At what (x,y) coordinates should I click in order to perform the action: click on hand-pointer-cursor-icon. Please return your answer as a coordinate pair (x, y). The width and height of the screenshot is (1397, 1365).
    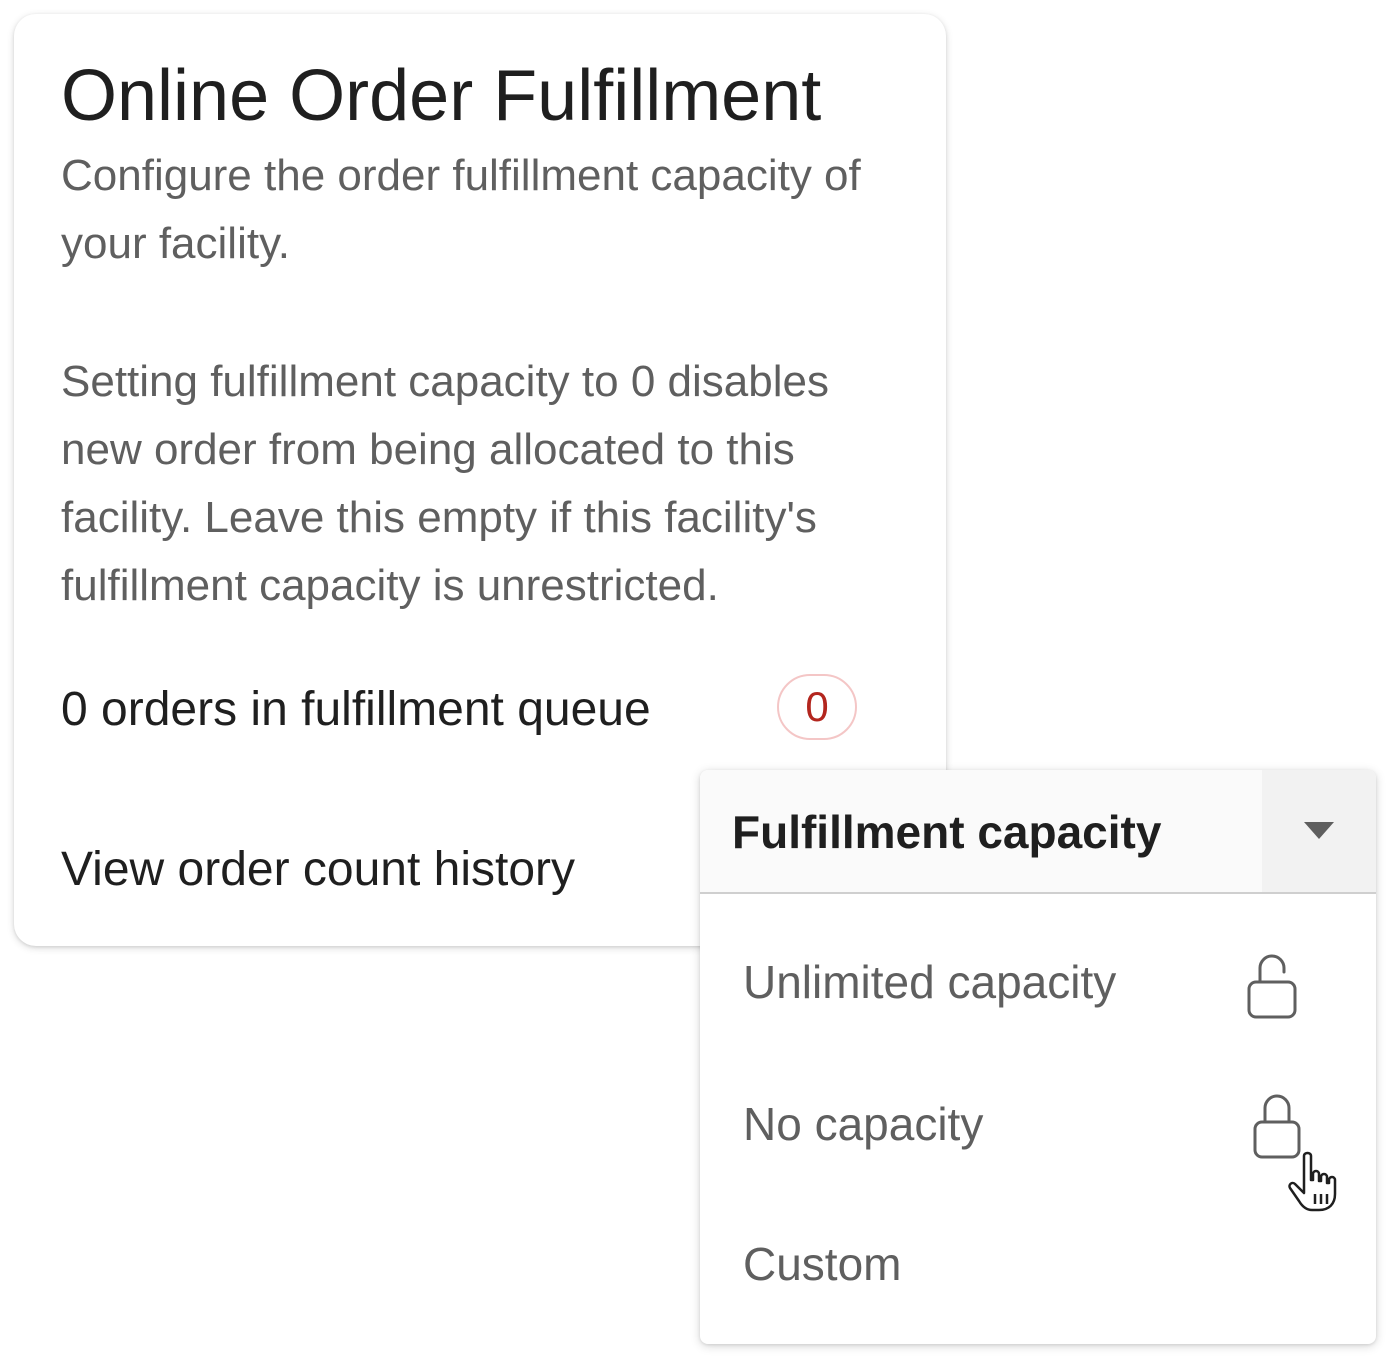
    Looking at the image, I should click on (1312, 1181).